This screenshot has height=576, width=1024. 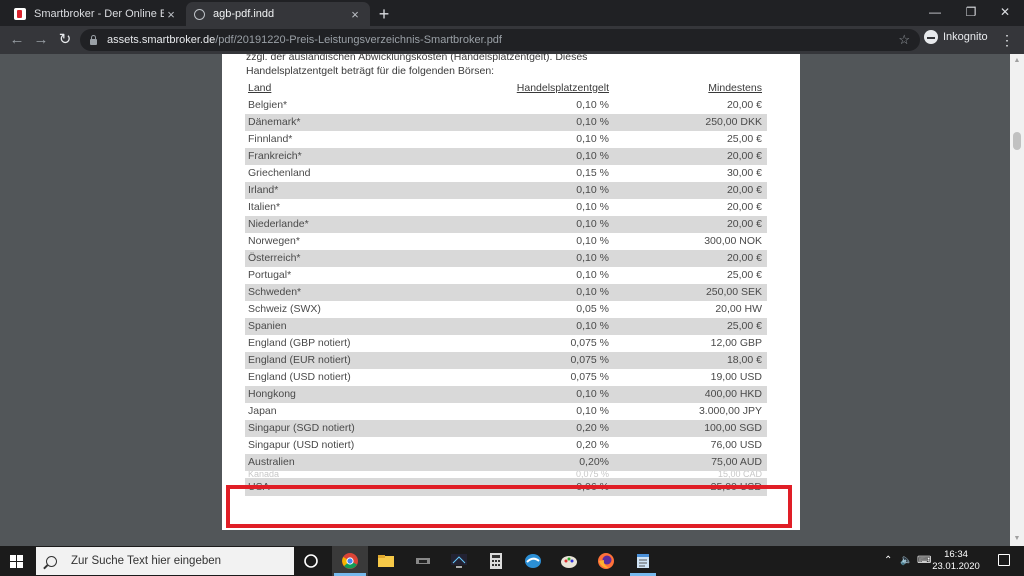 What do you see at coordinates (271, 462) in the screenshot?
I see `cell-land: Australien` at bounding box center [271, 462].